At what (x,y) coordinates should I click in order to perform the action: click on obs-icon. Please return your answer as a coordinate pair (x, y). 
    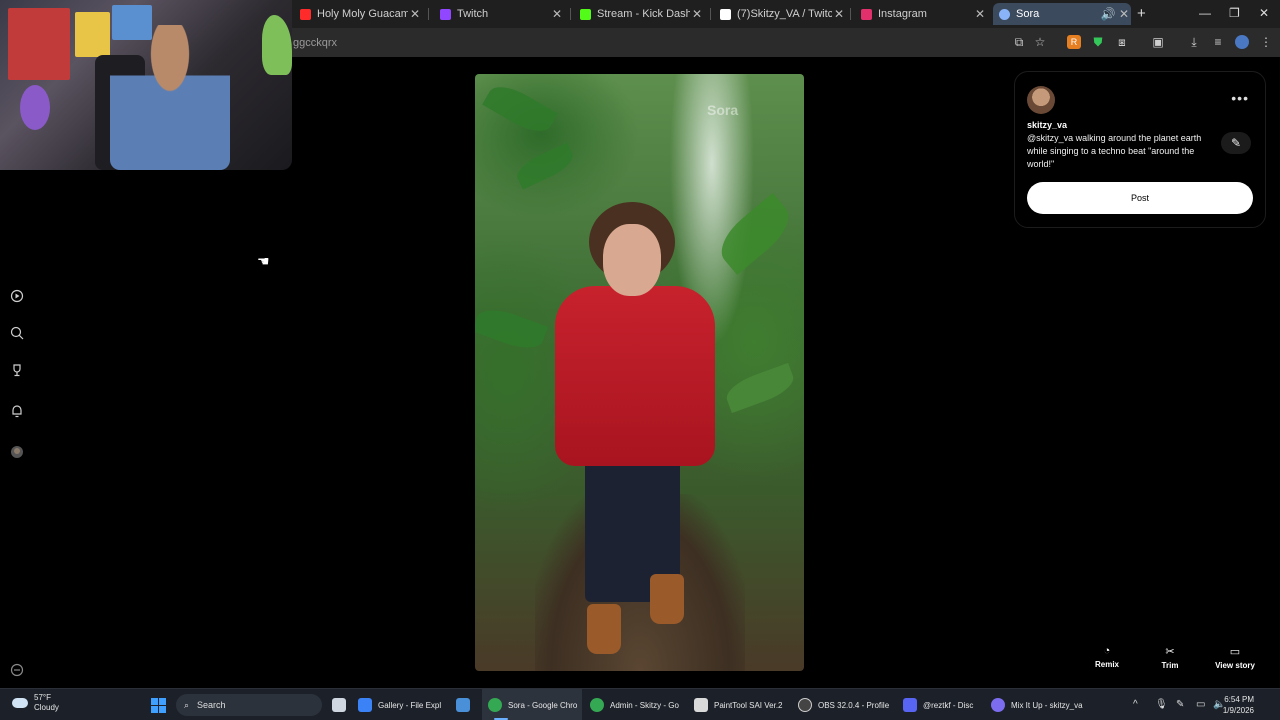
    Looking at the image, I should click on (805, 705).